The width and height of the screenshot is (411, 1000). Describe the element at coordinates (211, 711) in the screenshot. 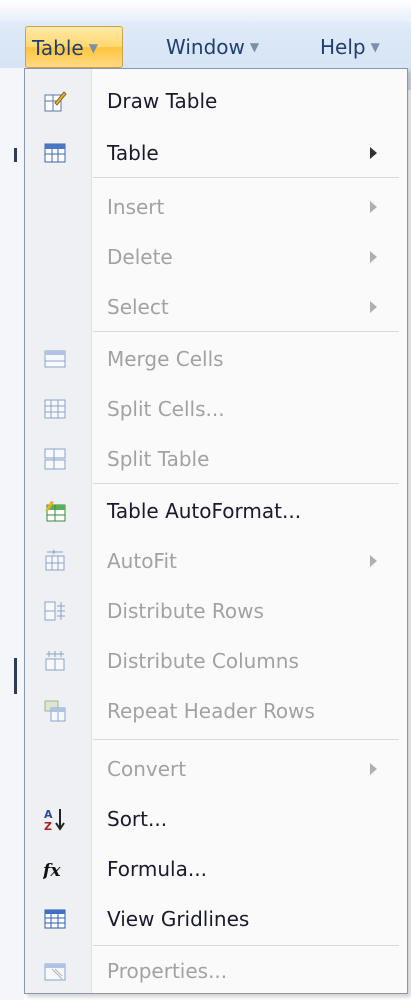

I see `menu-item-label: Repeat Header Rows` at that location.